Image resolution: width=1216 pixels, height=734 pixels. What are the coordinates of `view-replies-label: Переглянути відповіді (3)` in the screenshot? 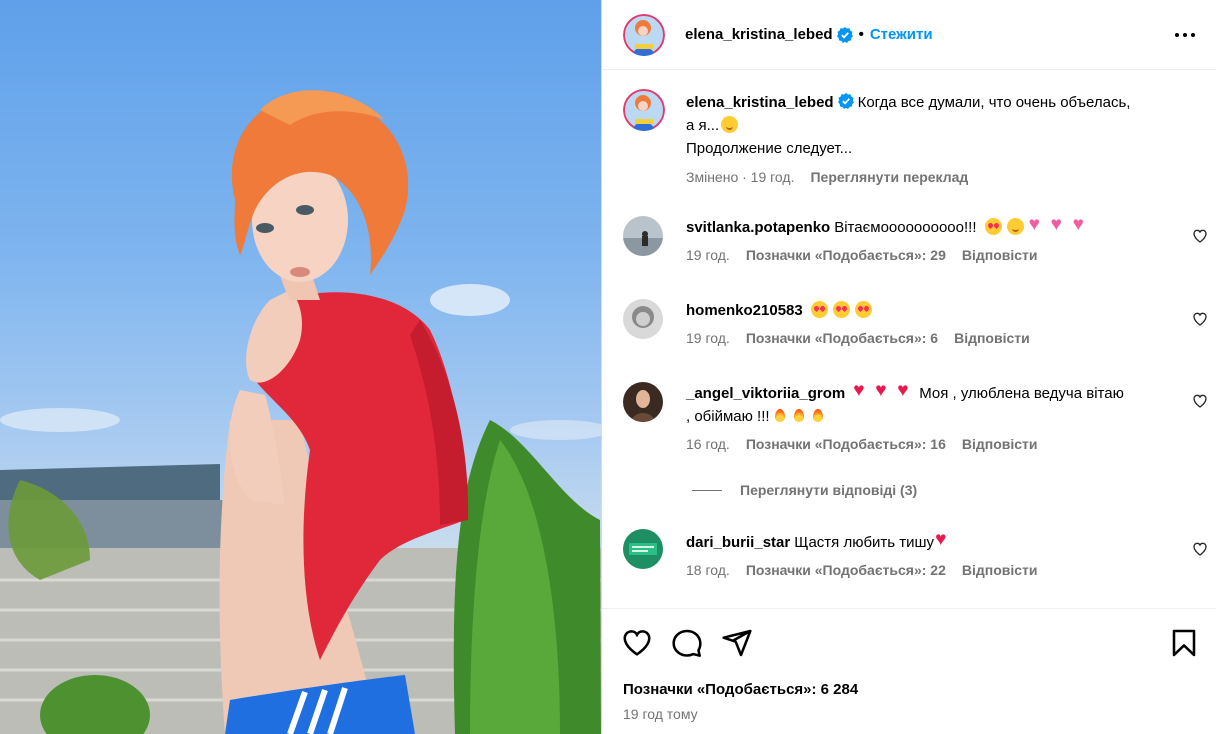 It's located at (829, 490).